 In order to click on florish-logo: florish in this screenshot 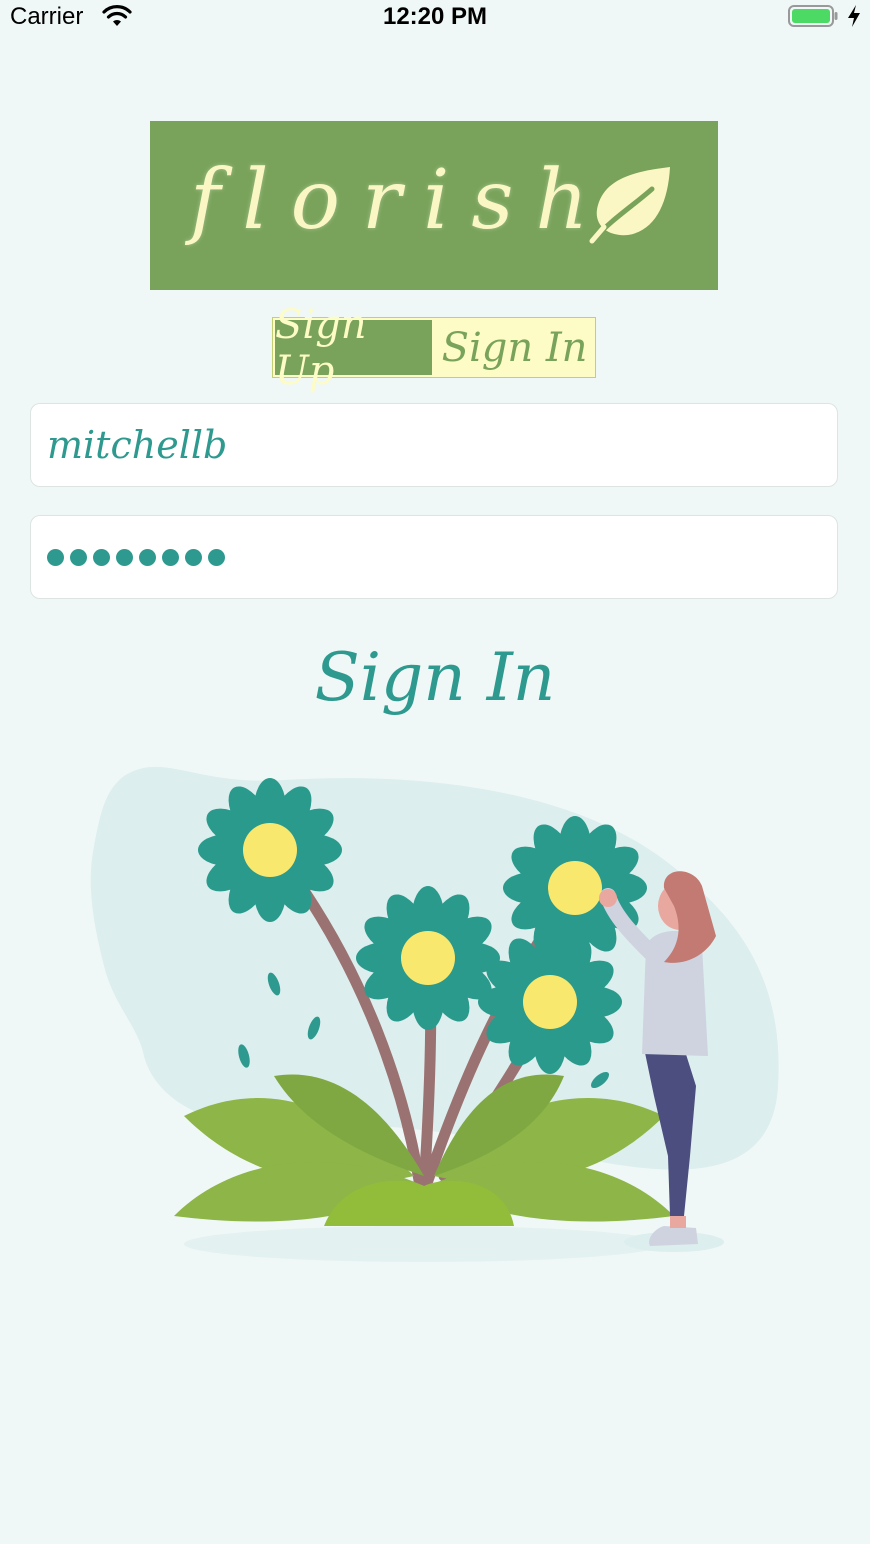, I will do `click(434, 205)`.